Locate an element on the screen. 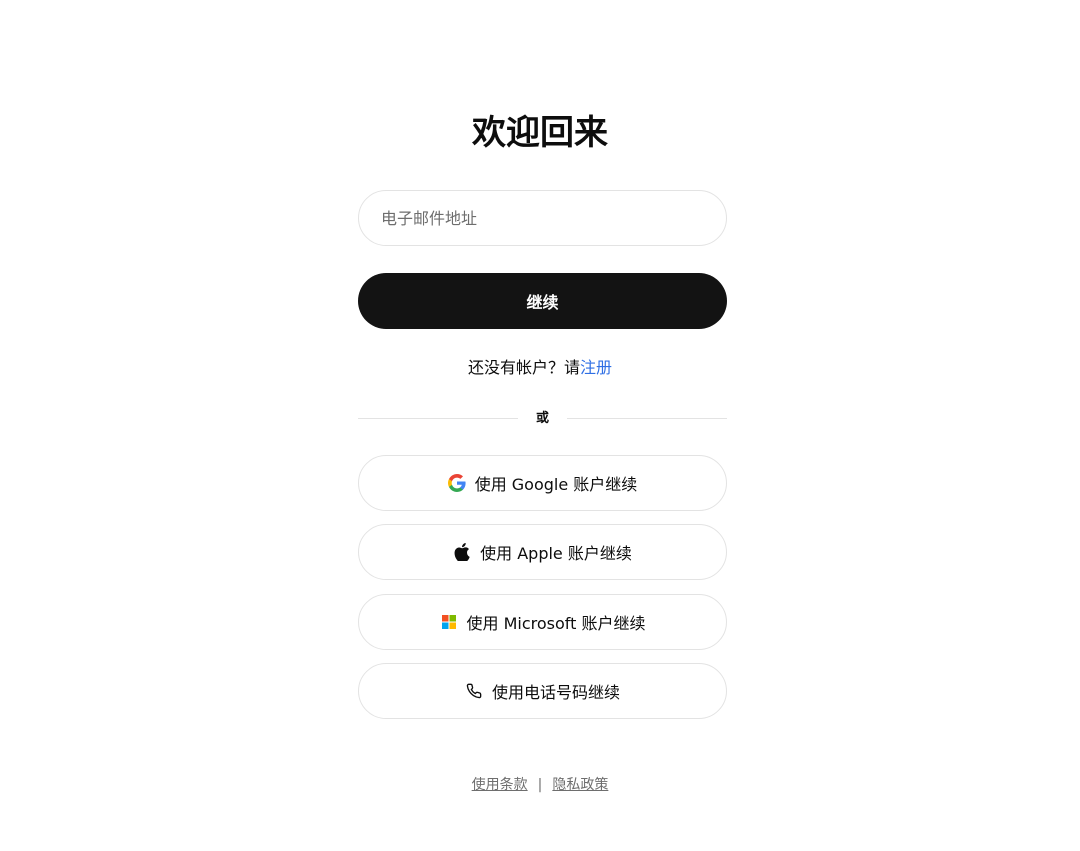 The width and height of the screenshot is (1080, 851). microsoft-login-label: 使用 Microsoft 账户继续 is located at coordinates (556, 623).